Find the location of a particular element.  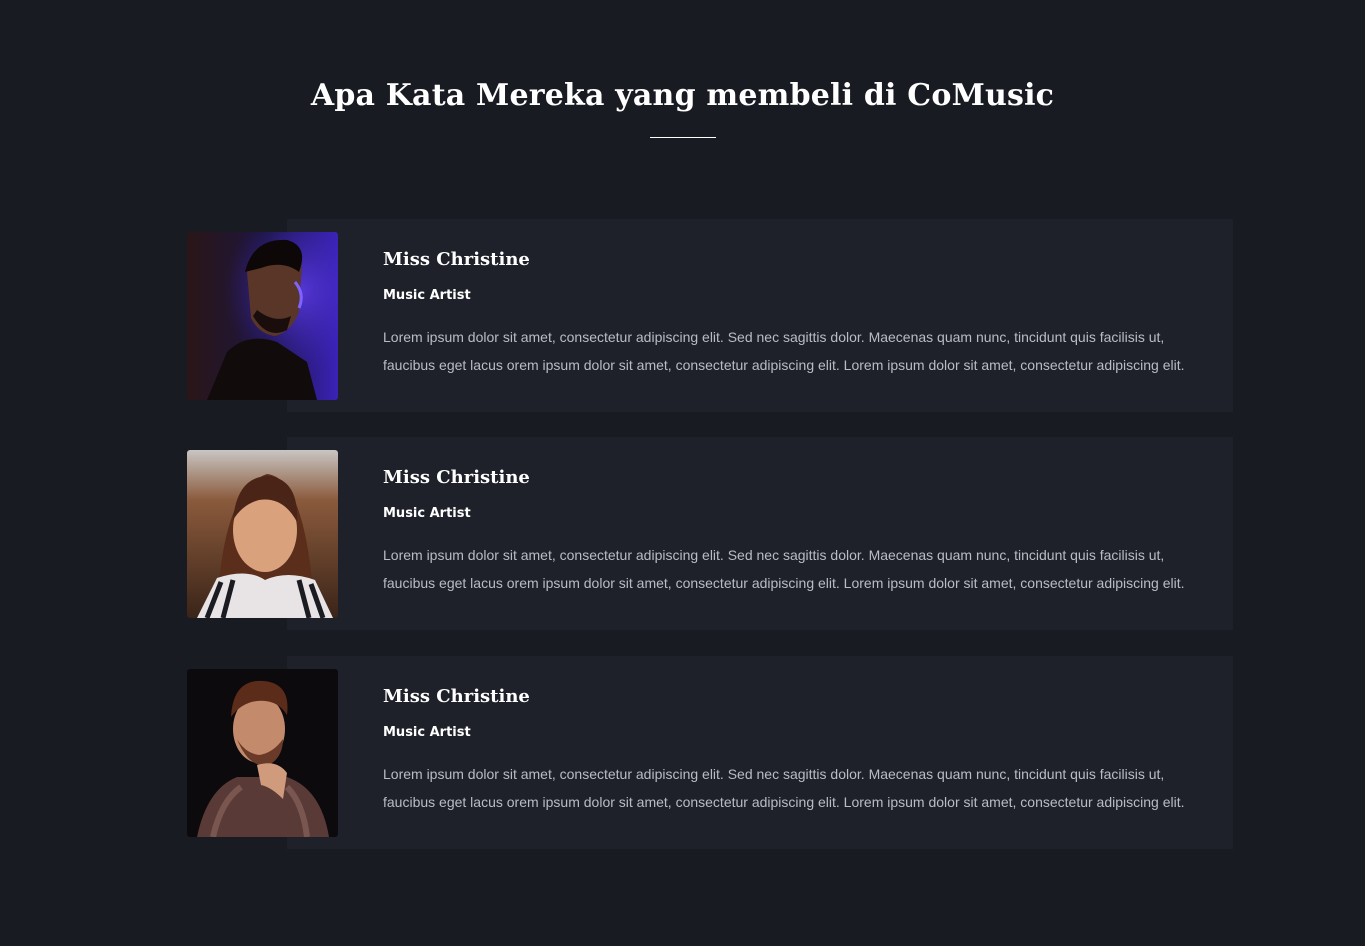

testimonial-photo-man-thinking is located at coordinates (262, 753).